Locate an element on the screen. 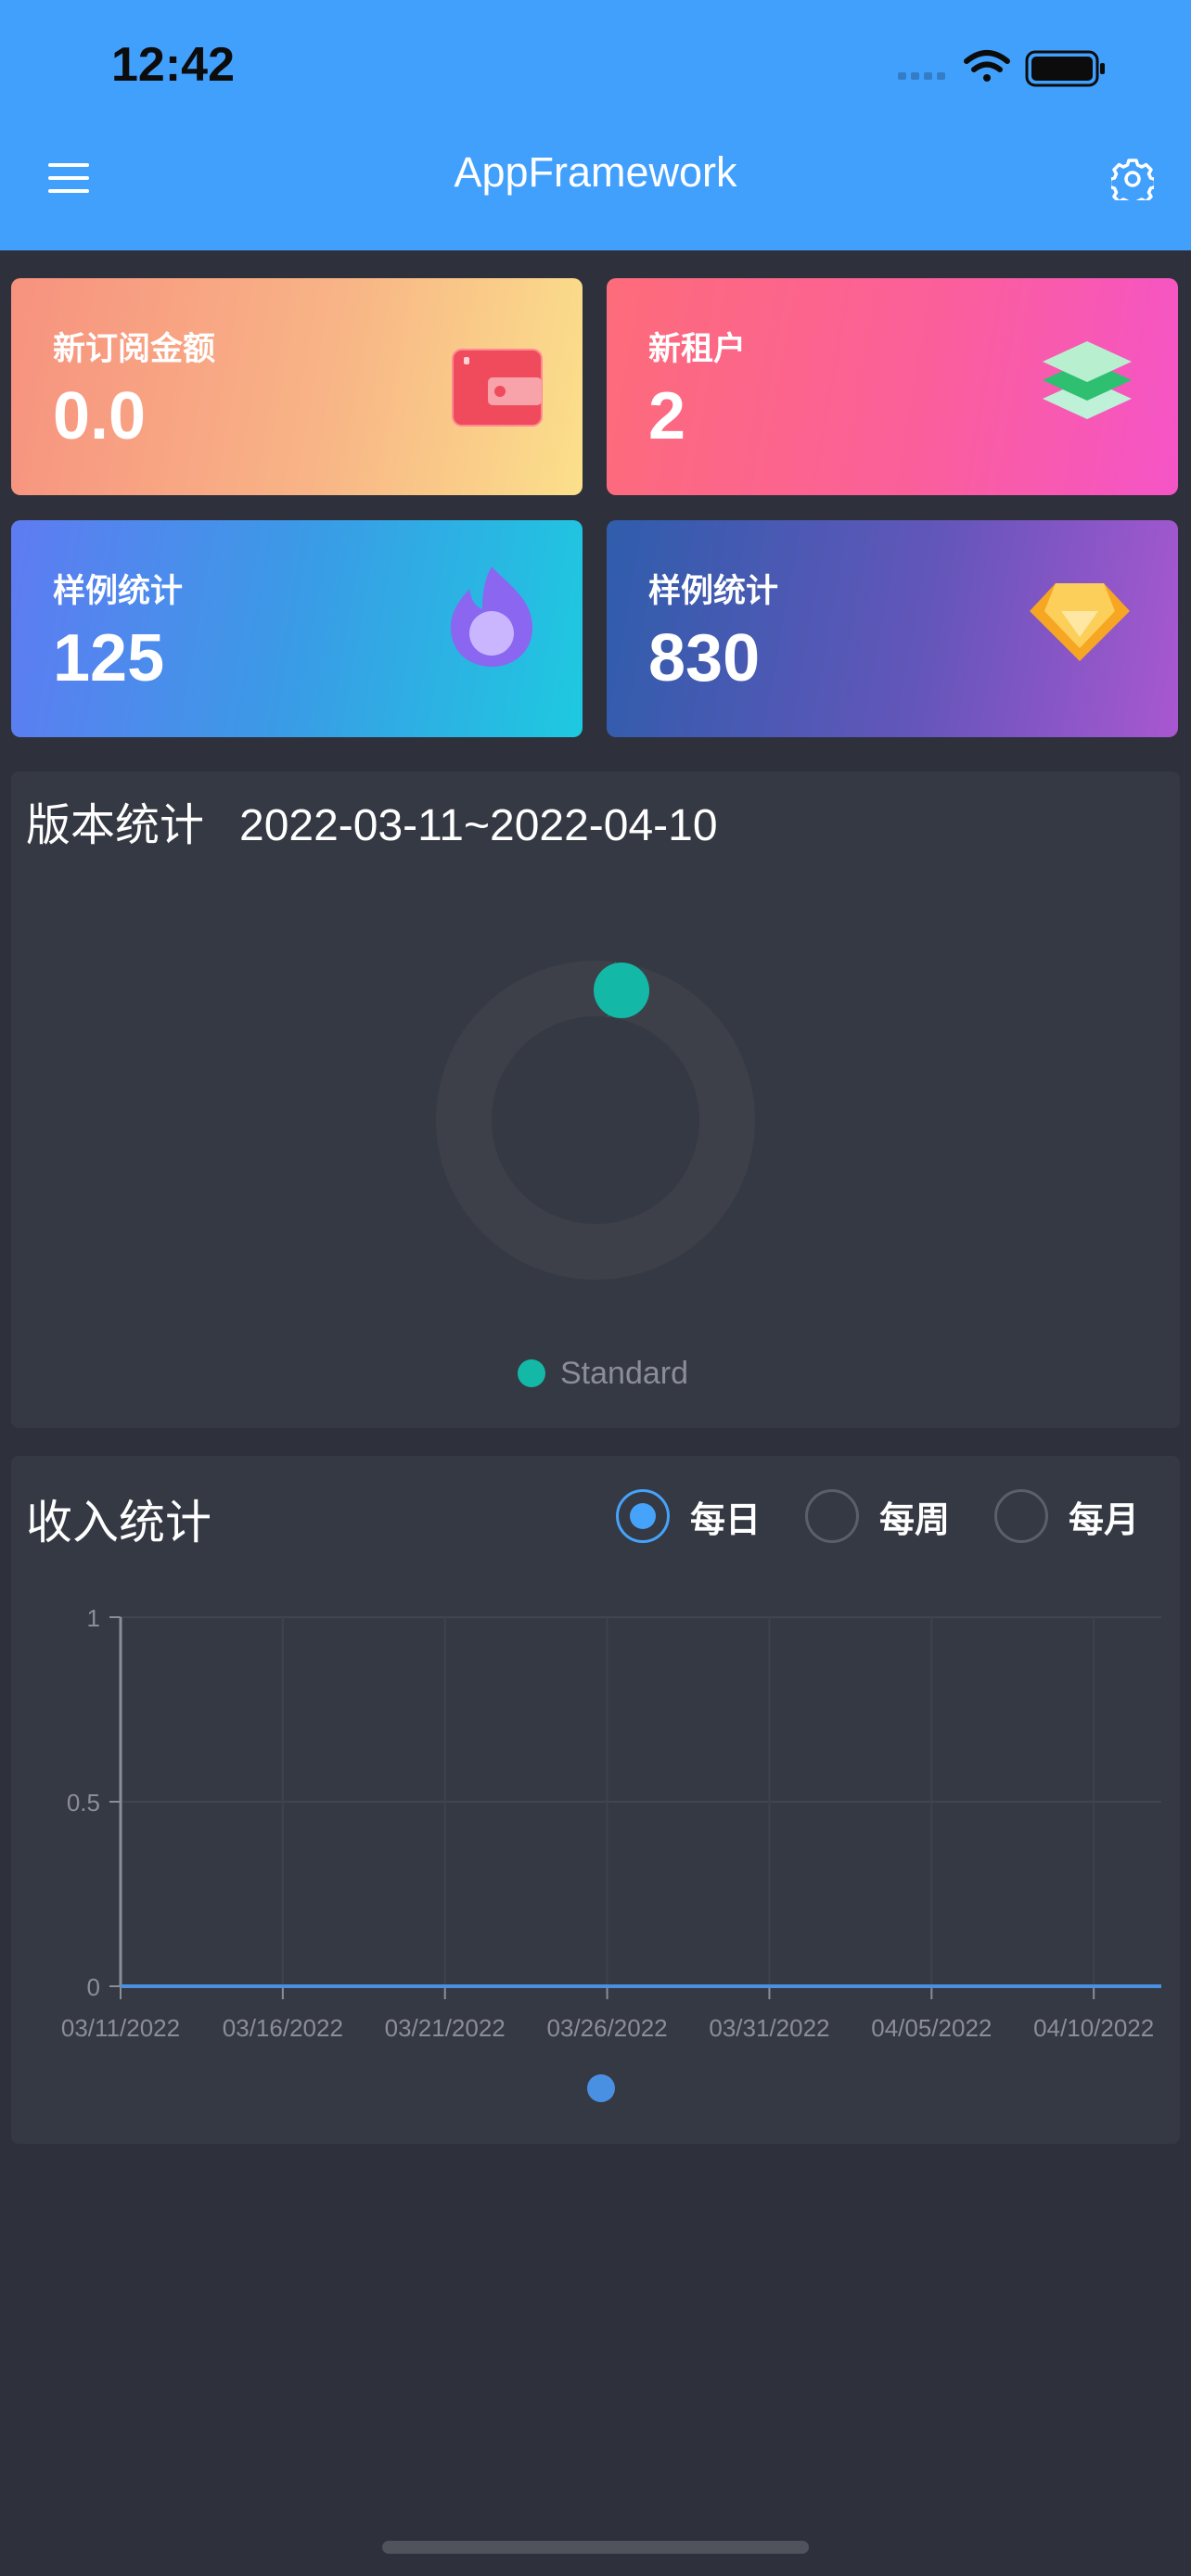 The width and height of the screenshot is (1191, 2576). x-tick-label: 03/31/2022 is located at coordinates (769, 2028).